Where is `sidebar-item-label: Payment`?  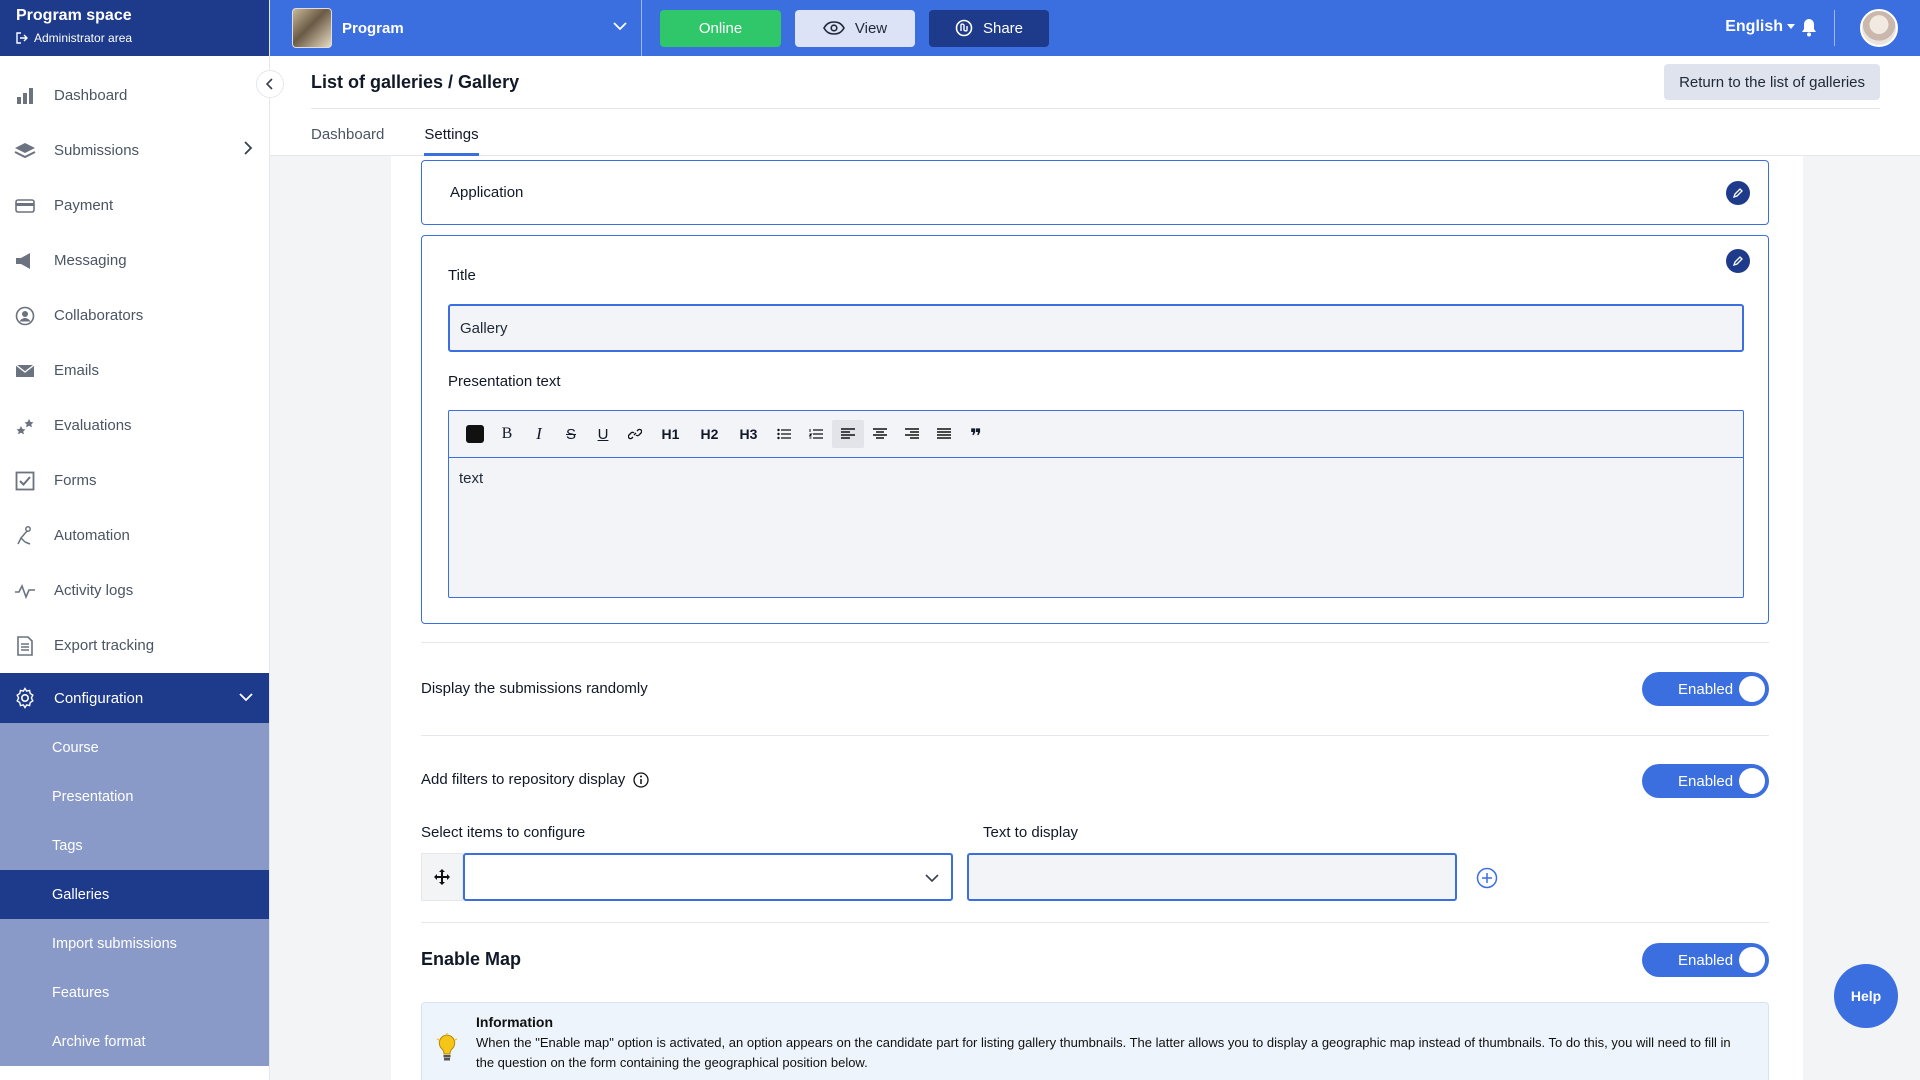 sidebar-item-label: Payment is located at coordinates (84, 205).